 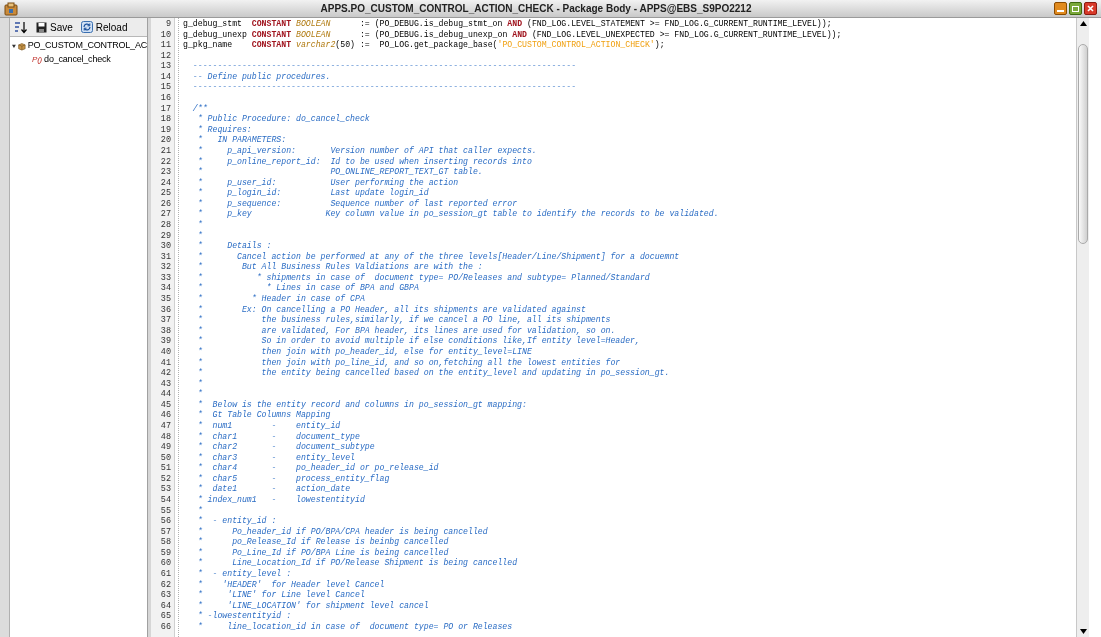 I want to click on line-number: 28, so click(x=165, y=225).